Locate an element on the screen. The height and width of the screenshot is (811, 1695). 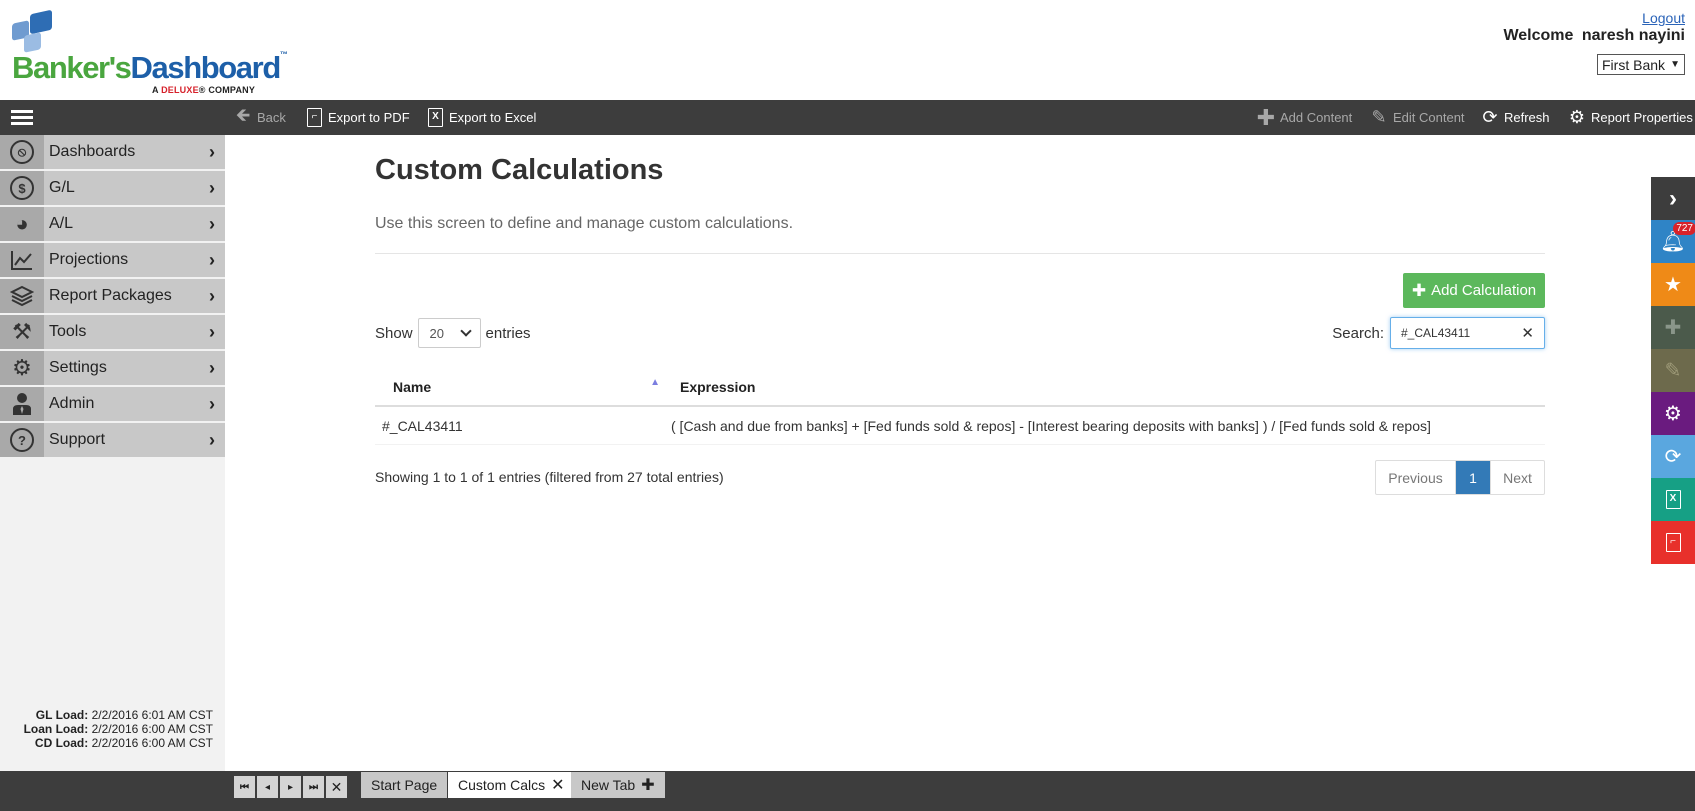
question-icon: ? is located at coordinates (22, 440).